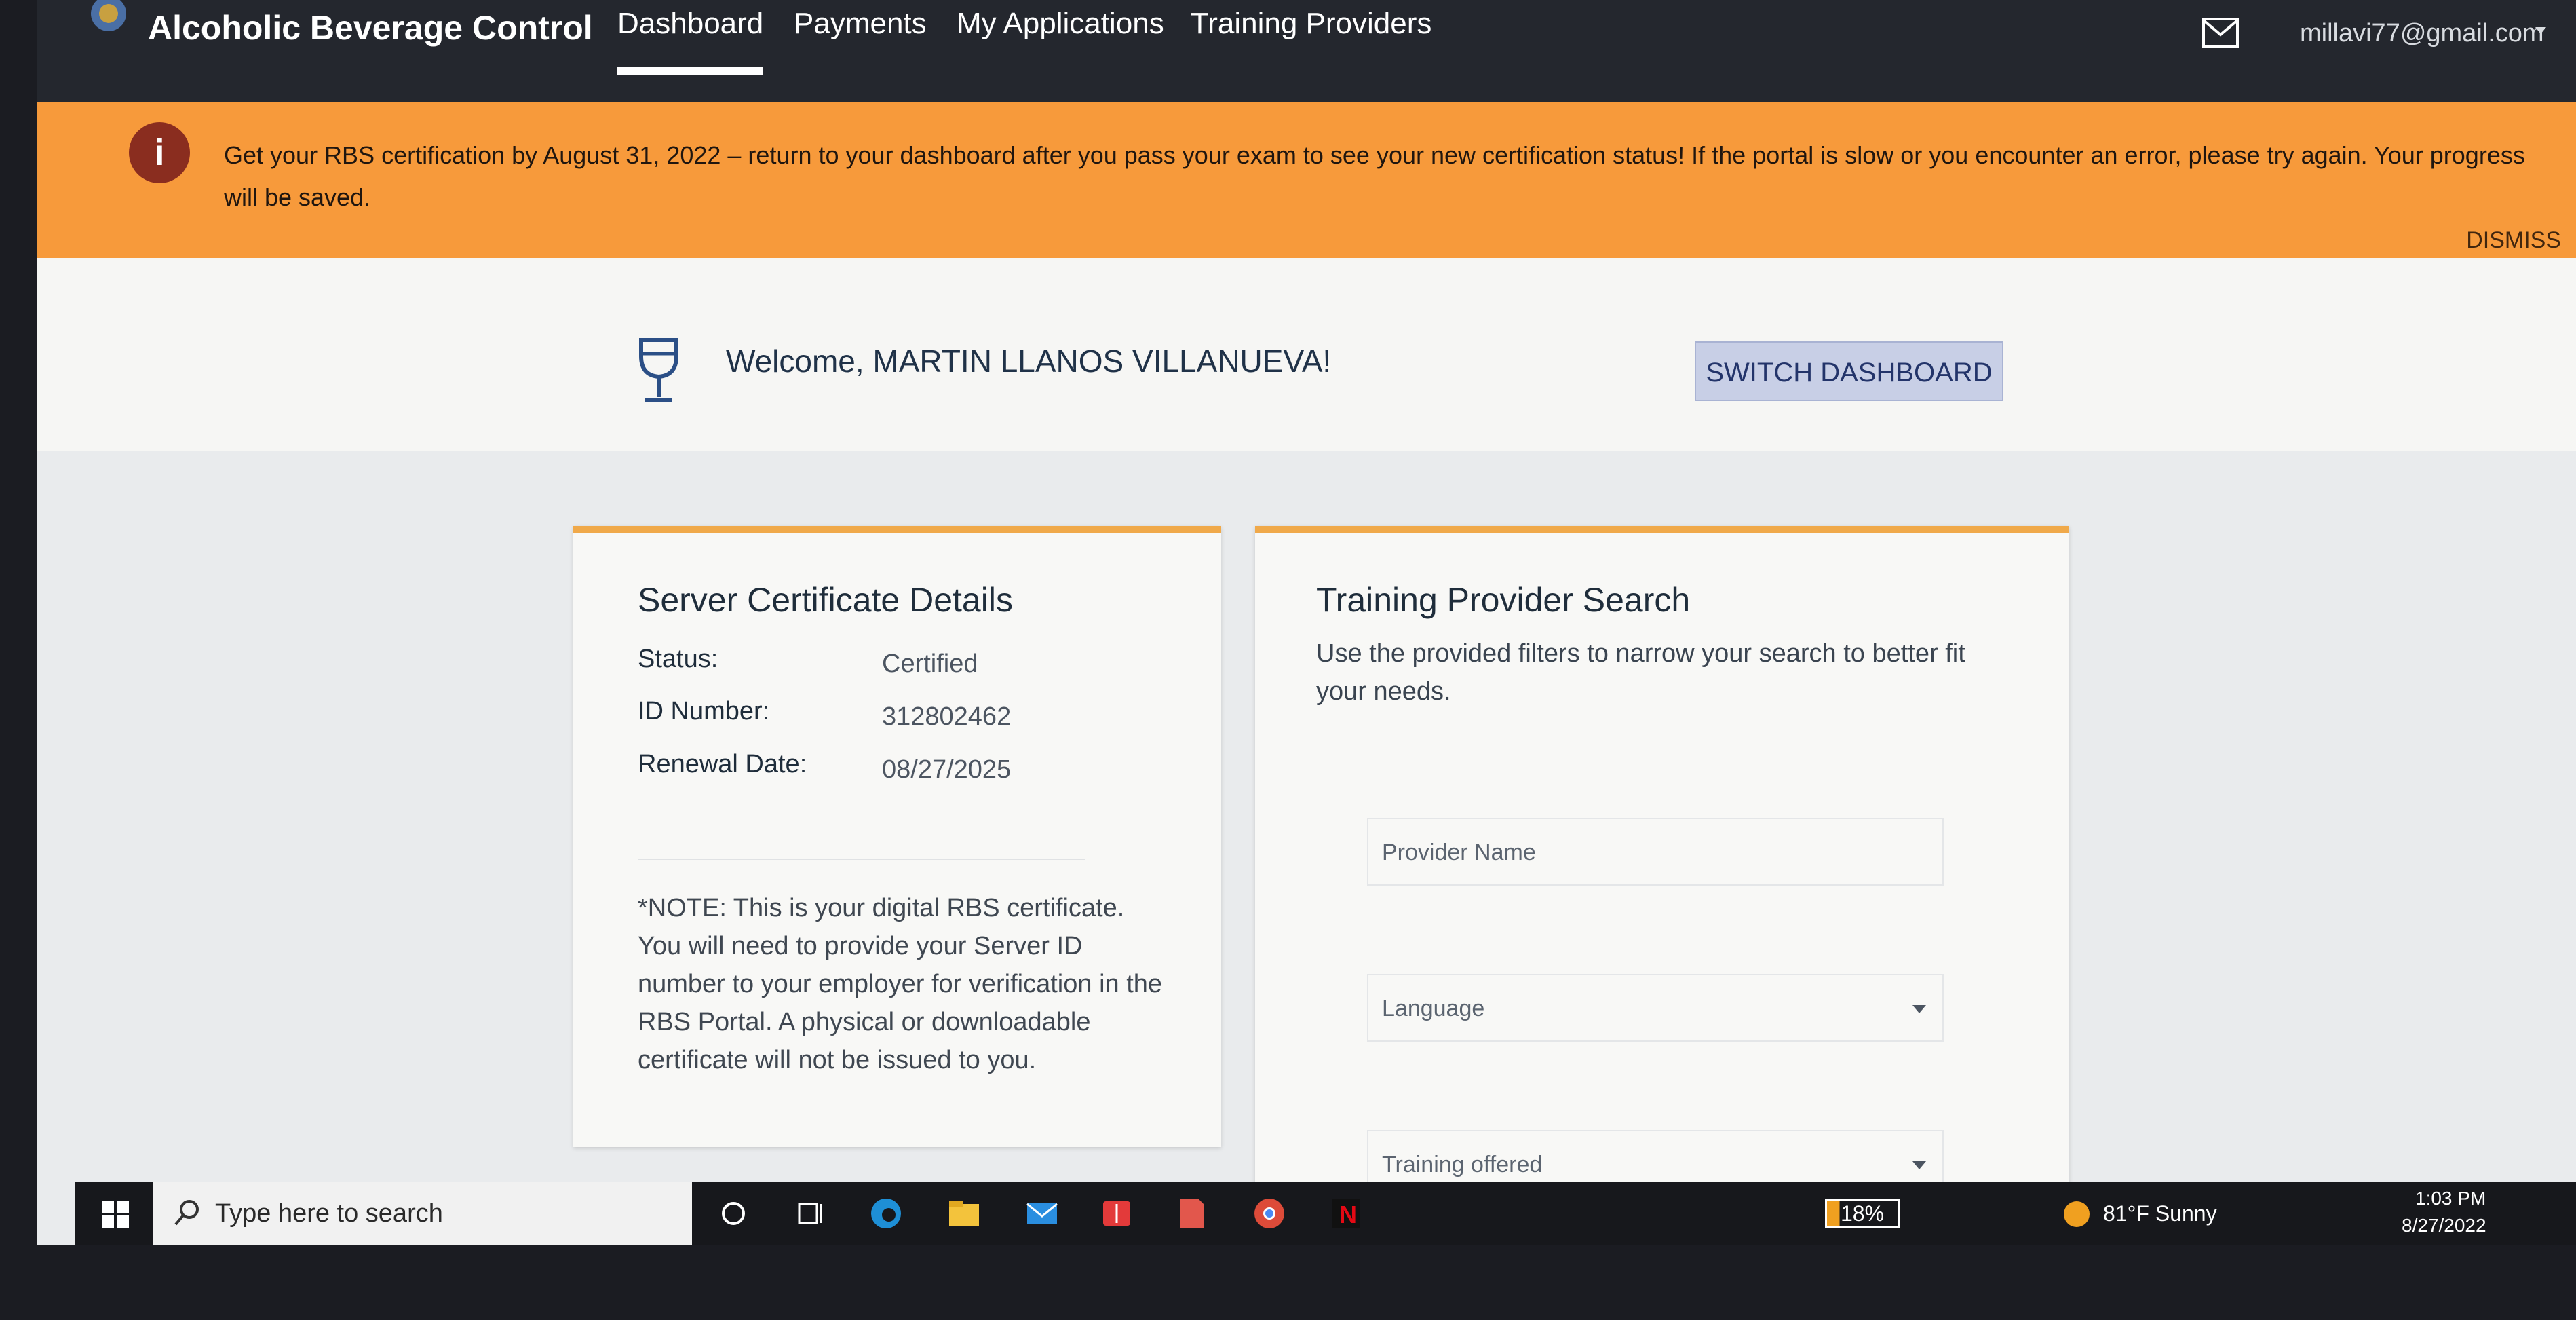 The height and width of the screenshot is (1320, 2576). What do you see at coordinates (930, 663) in the screenshot?
I see `status-value: Certified` at bounding box center [930, 663].